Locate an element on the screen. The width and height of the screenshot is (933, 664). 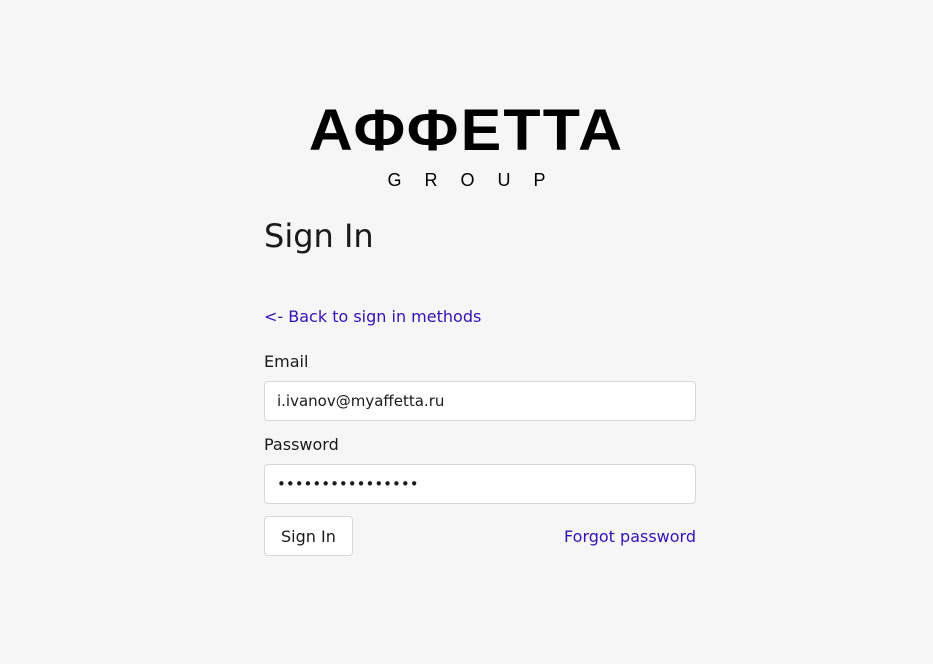
password-label: Password is located at coordinates (301, 444).